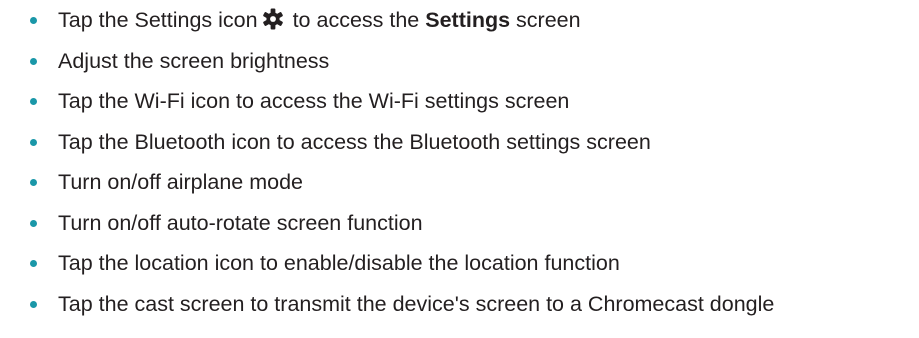 This screenshot has width=919, height=338. What do you see at coordinates (545, 20) in the screenshot?
I see `item-text-post: screen` at bounding box center [545, 20].